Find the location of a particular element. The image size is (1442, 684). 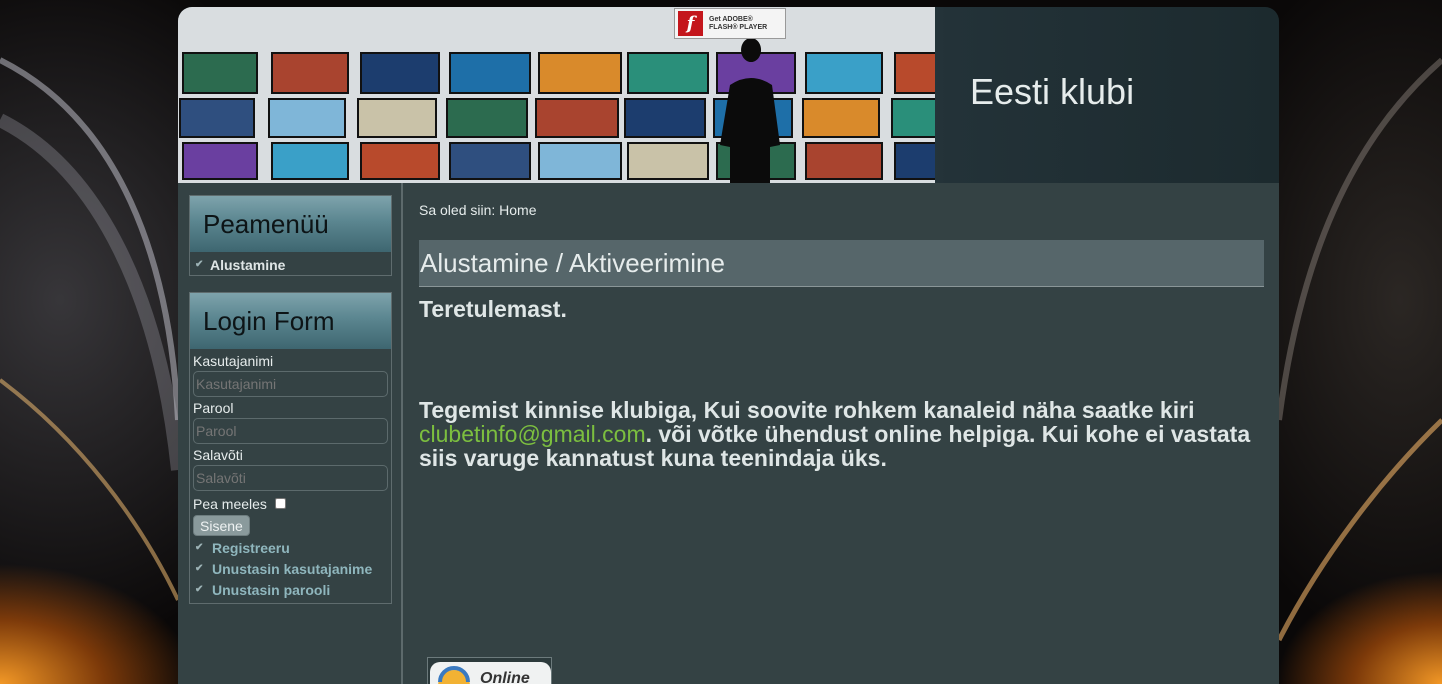

menu-item-label: Alustamine is located at coordinates (248, 264).